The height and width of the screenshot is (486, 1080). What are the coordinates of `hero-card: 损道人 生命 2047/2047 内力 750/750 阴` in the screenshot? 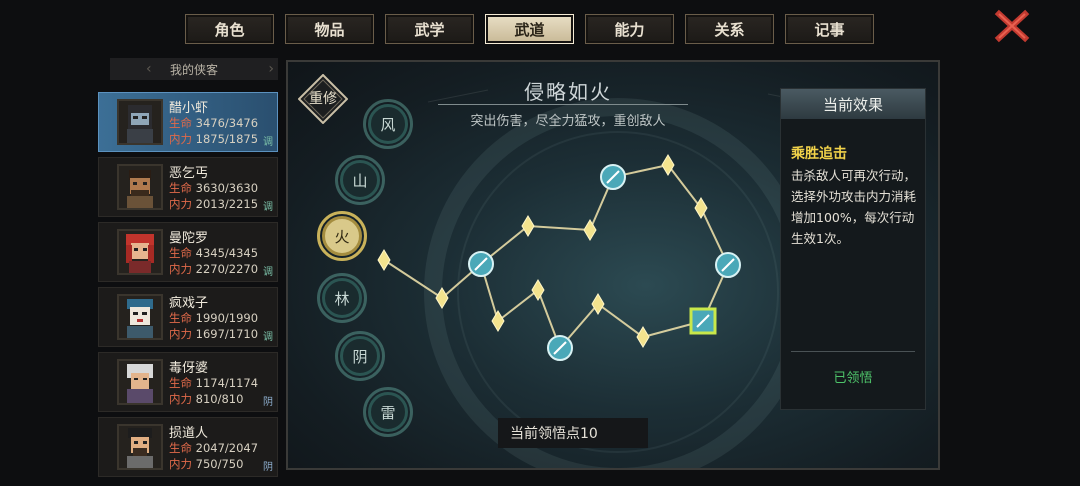 It's located at (188, 447).